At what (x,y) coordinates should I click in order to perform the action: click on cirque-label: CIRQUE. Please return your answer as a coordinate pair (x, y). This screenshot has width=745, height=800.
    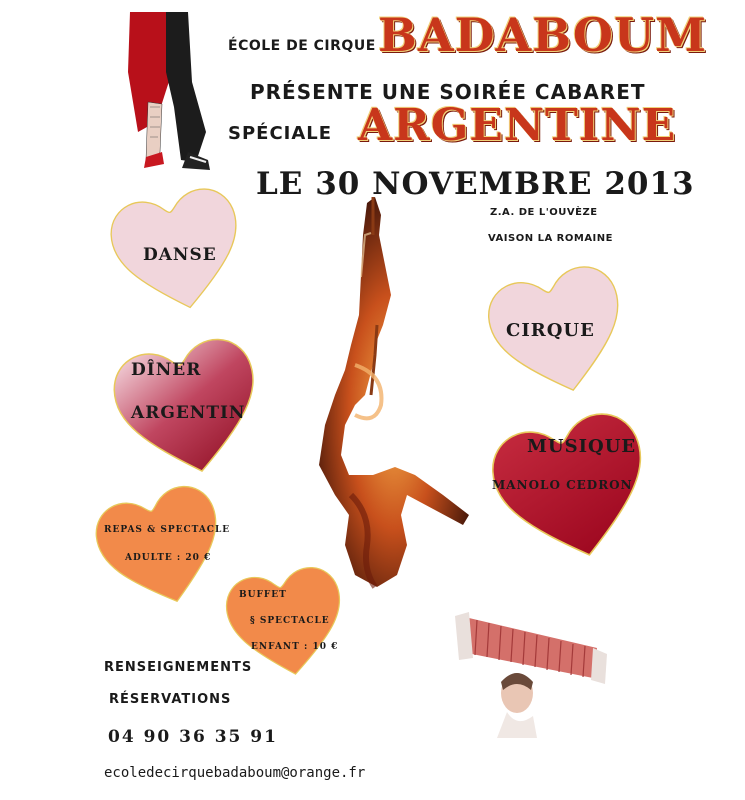
    Looking at the image, I should click on (550, 330).